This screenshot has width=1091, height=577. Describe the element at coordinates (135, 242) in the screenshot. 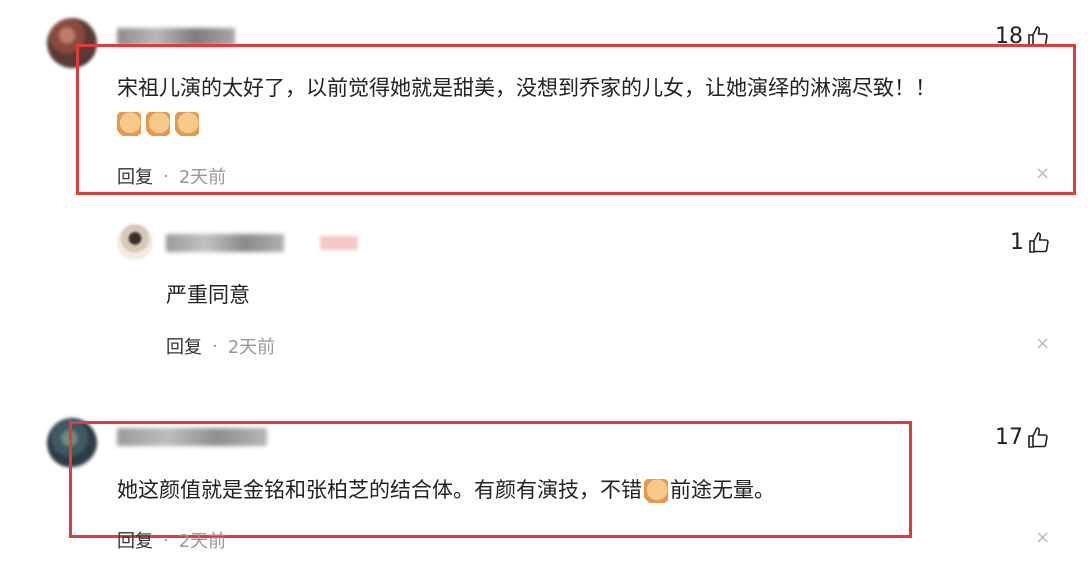

I see `avatar` at that location.